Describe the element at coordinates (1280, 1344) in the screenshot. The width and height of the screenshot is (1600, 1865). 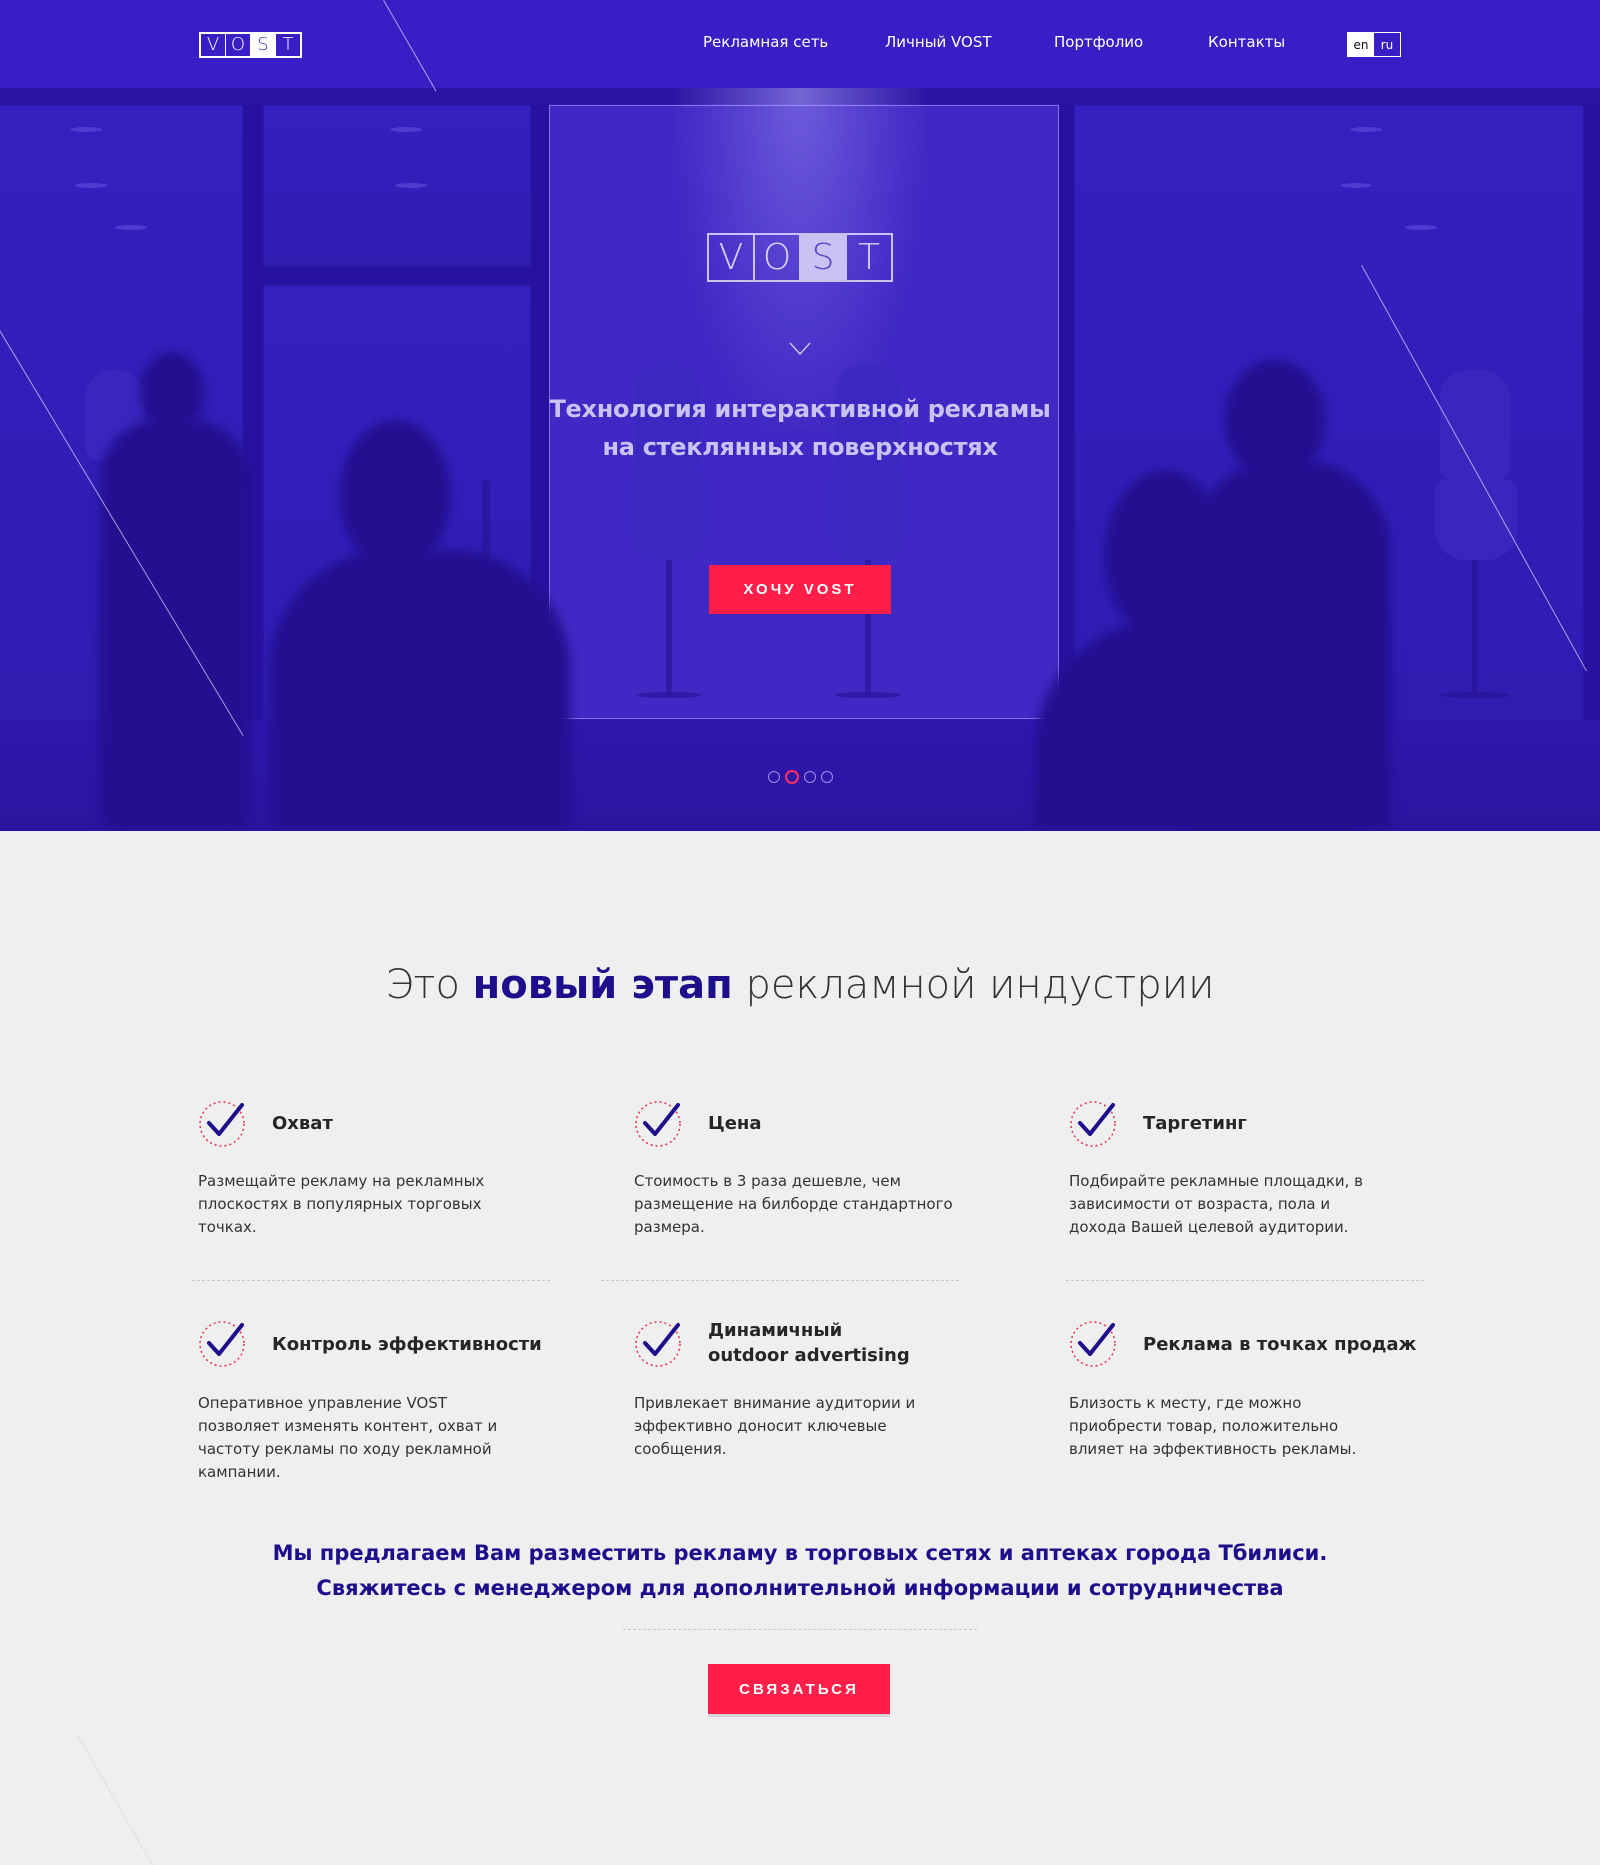
I see `feature-title: Реклама в точках продаж` at that location.